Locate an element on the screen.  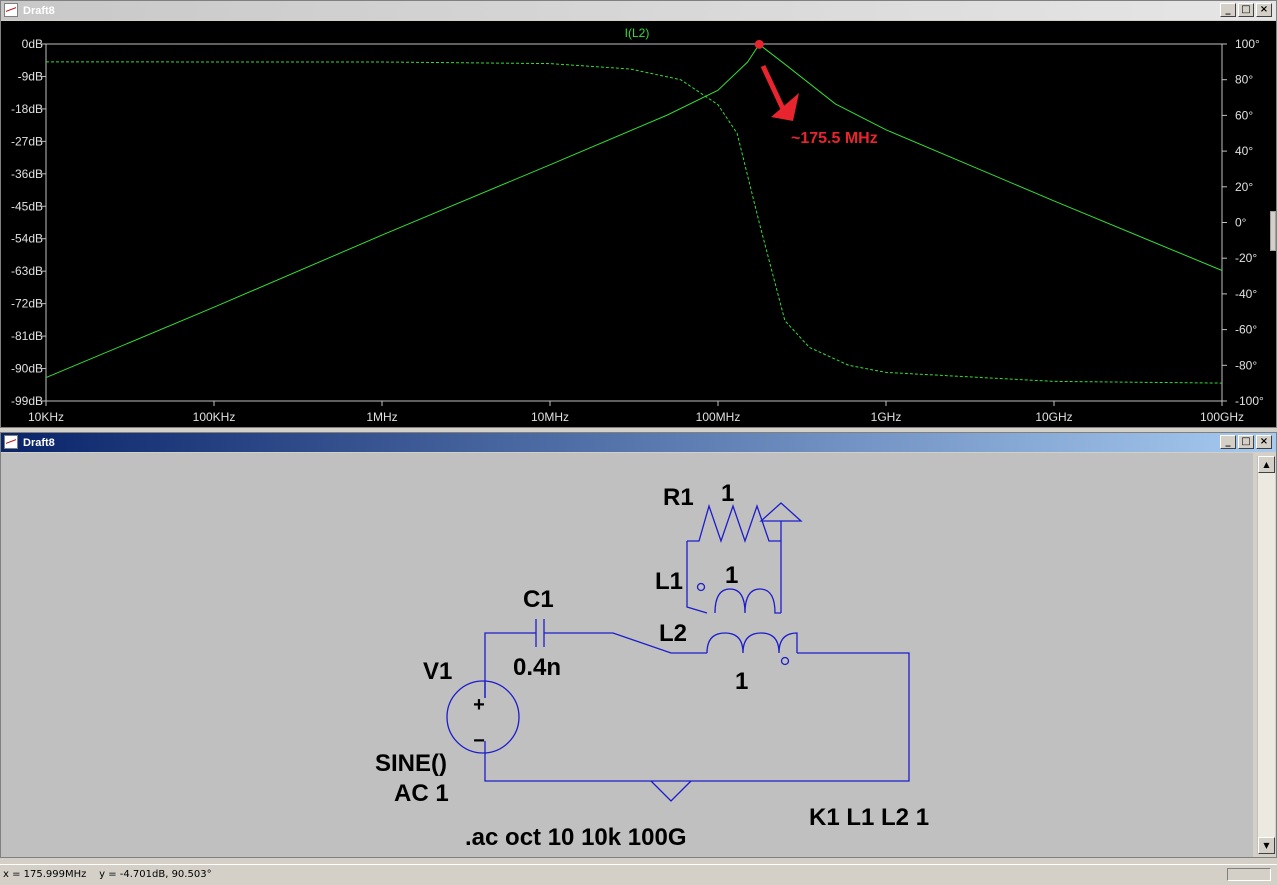
label-l2-value: 1 is located at coordinates (741, 681).